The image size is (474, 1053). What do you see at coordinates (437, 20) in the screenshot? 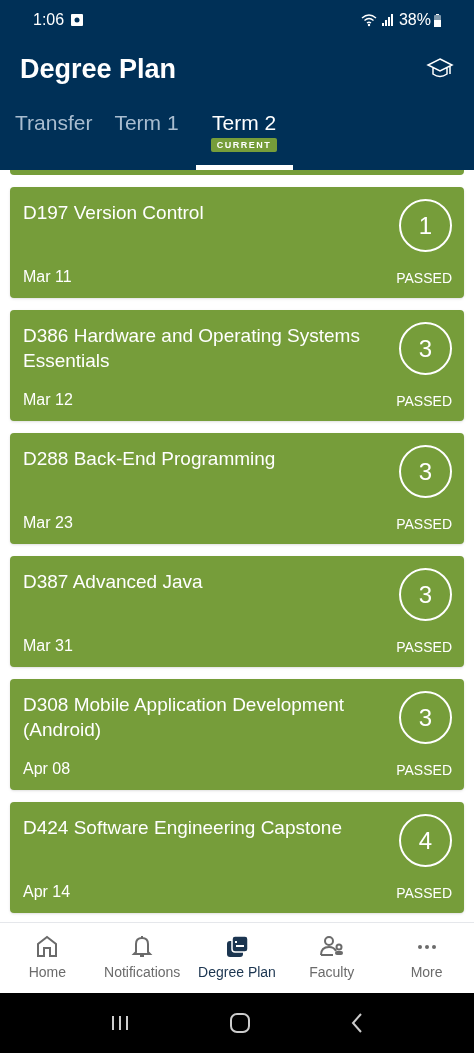
I see `battery-icon` at bounding box center [437, 20].